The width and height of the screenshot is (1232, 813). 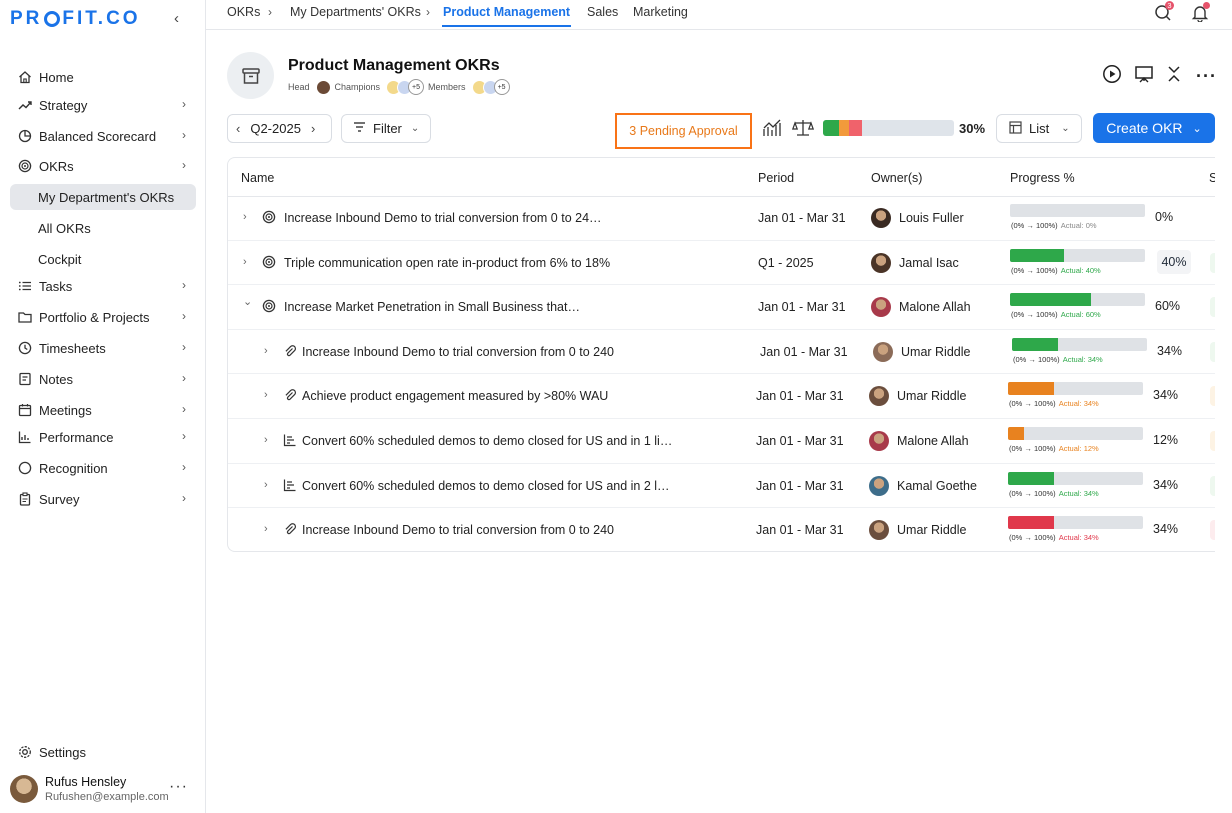 I want to click on more-actions-icon: ···, so click(x=1206, y=76).